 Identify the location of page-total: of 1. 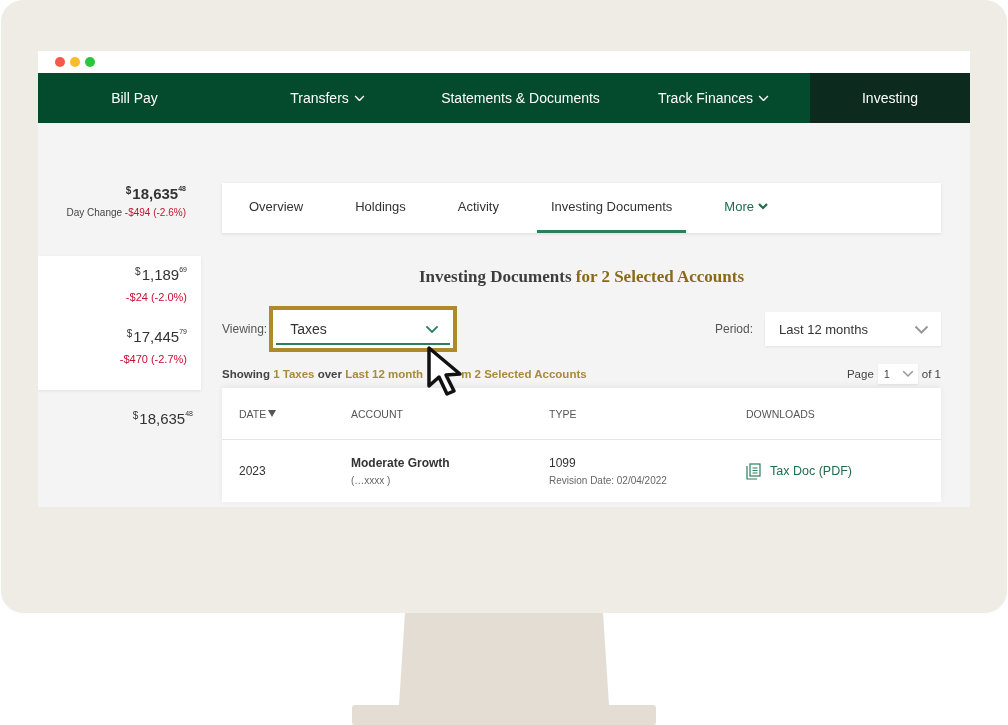
(931, 374).